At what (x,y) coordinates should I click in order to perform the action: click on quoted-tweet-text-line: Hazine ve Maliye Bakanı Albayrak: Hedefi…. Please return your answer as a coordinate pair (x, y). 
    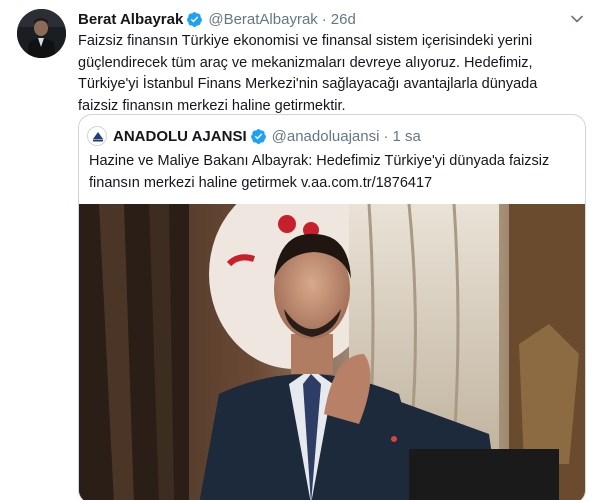
    Looking at the image, I should click on (319, 161).